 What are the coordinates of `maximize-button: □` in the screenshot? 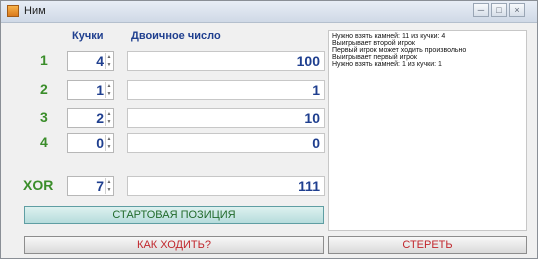 It's located at (499, 10).